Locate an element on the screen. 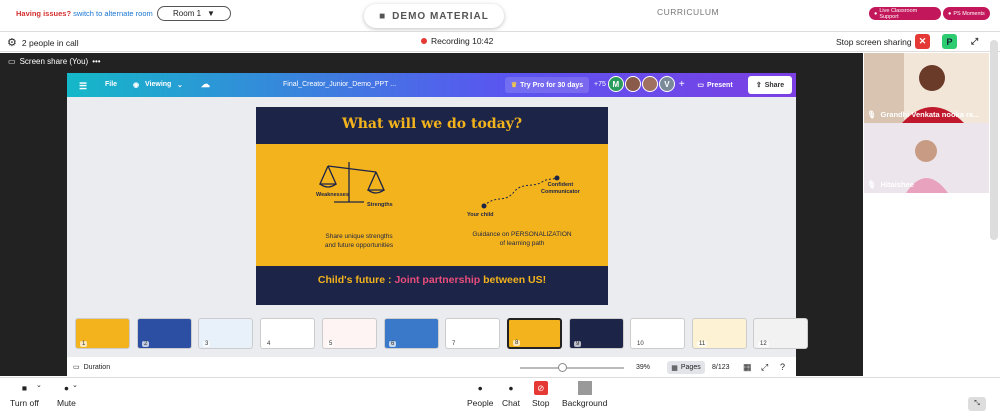 The image size is (1000, 419). curriculum-tab: CURRICULUM is located at coordinates (688, 12).